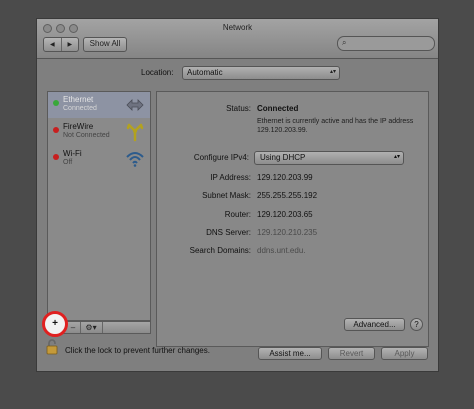 The image size is (474, 409). Describe the element at coordinates (52, 347) in the screenshot. I see `lock-icon` at that location.